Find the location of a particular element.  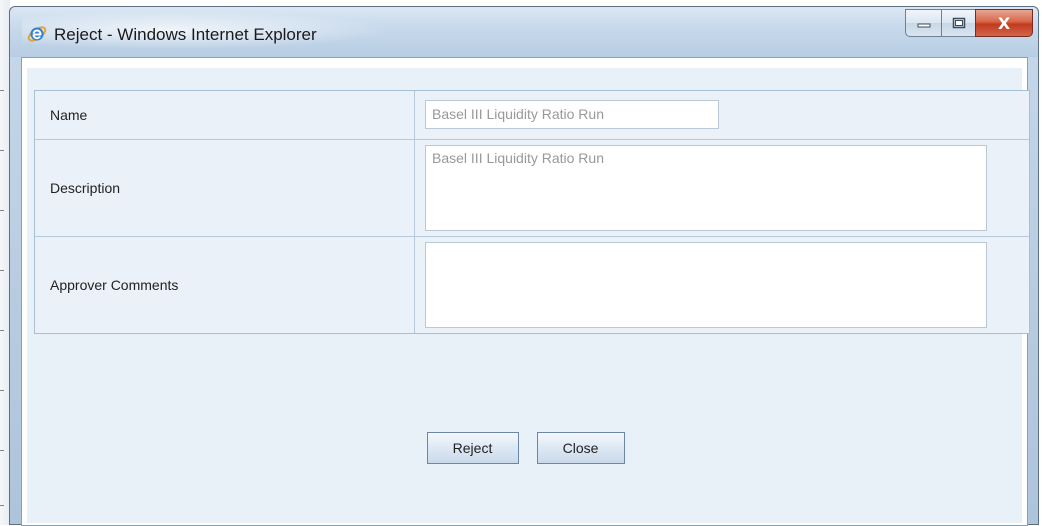

minimize-button is located at coordinates (923, 23).